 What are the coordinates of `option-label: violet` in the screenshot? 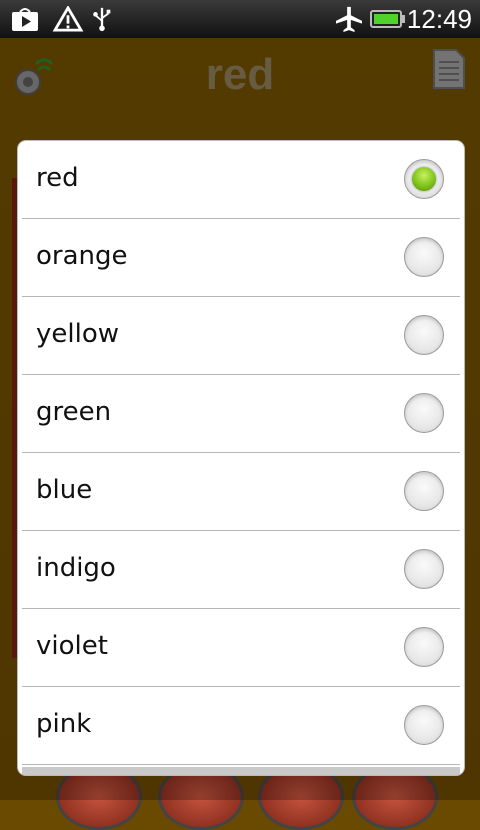 It's located at (72, 646).